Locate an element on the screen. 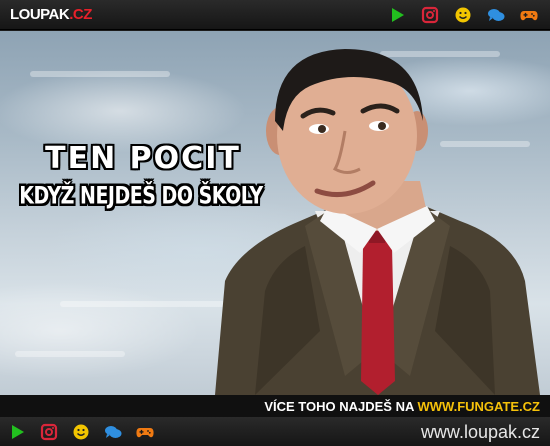 The image size is (550, 446). promo-bar: VÍCE TOHO NAJDEŠ NA WWW.FUNGATE.CZ is located at coordinates (275, 406).